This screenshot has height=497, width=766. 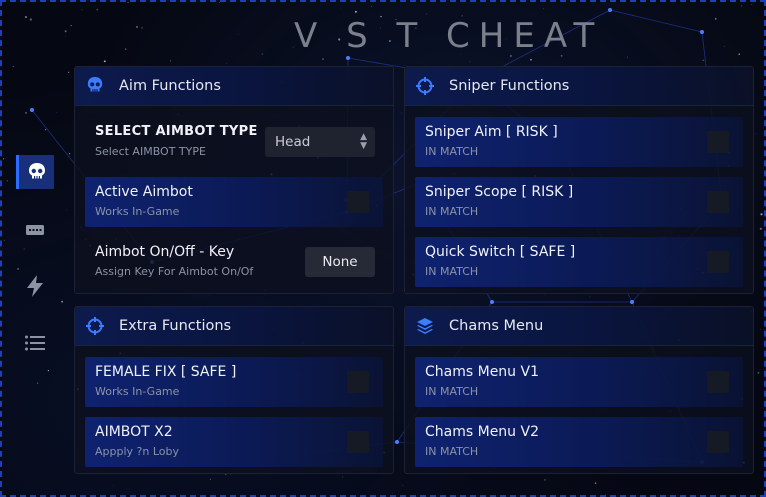 I want to click on sniper-functions-header: Sniper Functions, so click(x=579, y=86).